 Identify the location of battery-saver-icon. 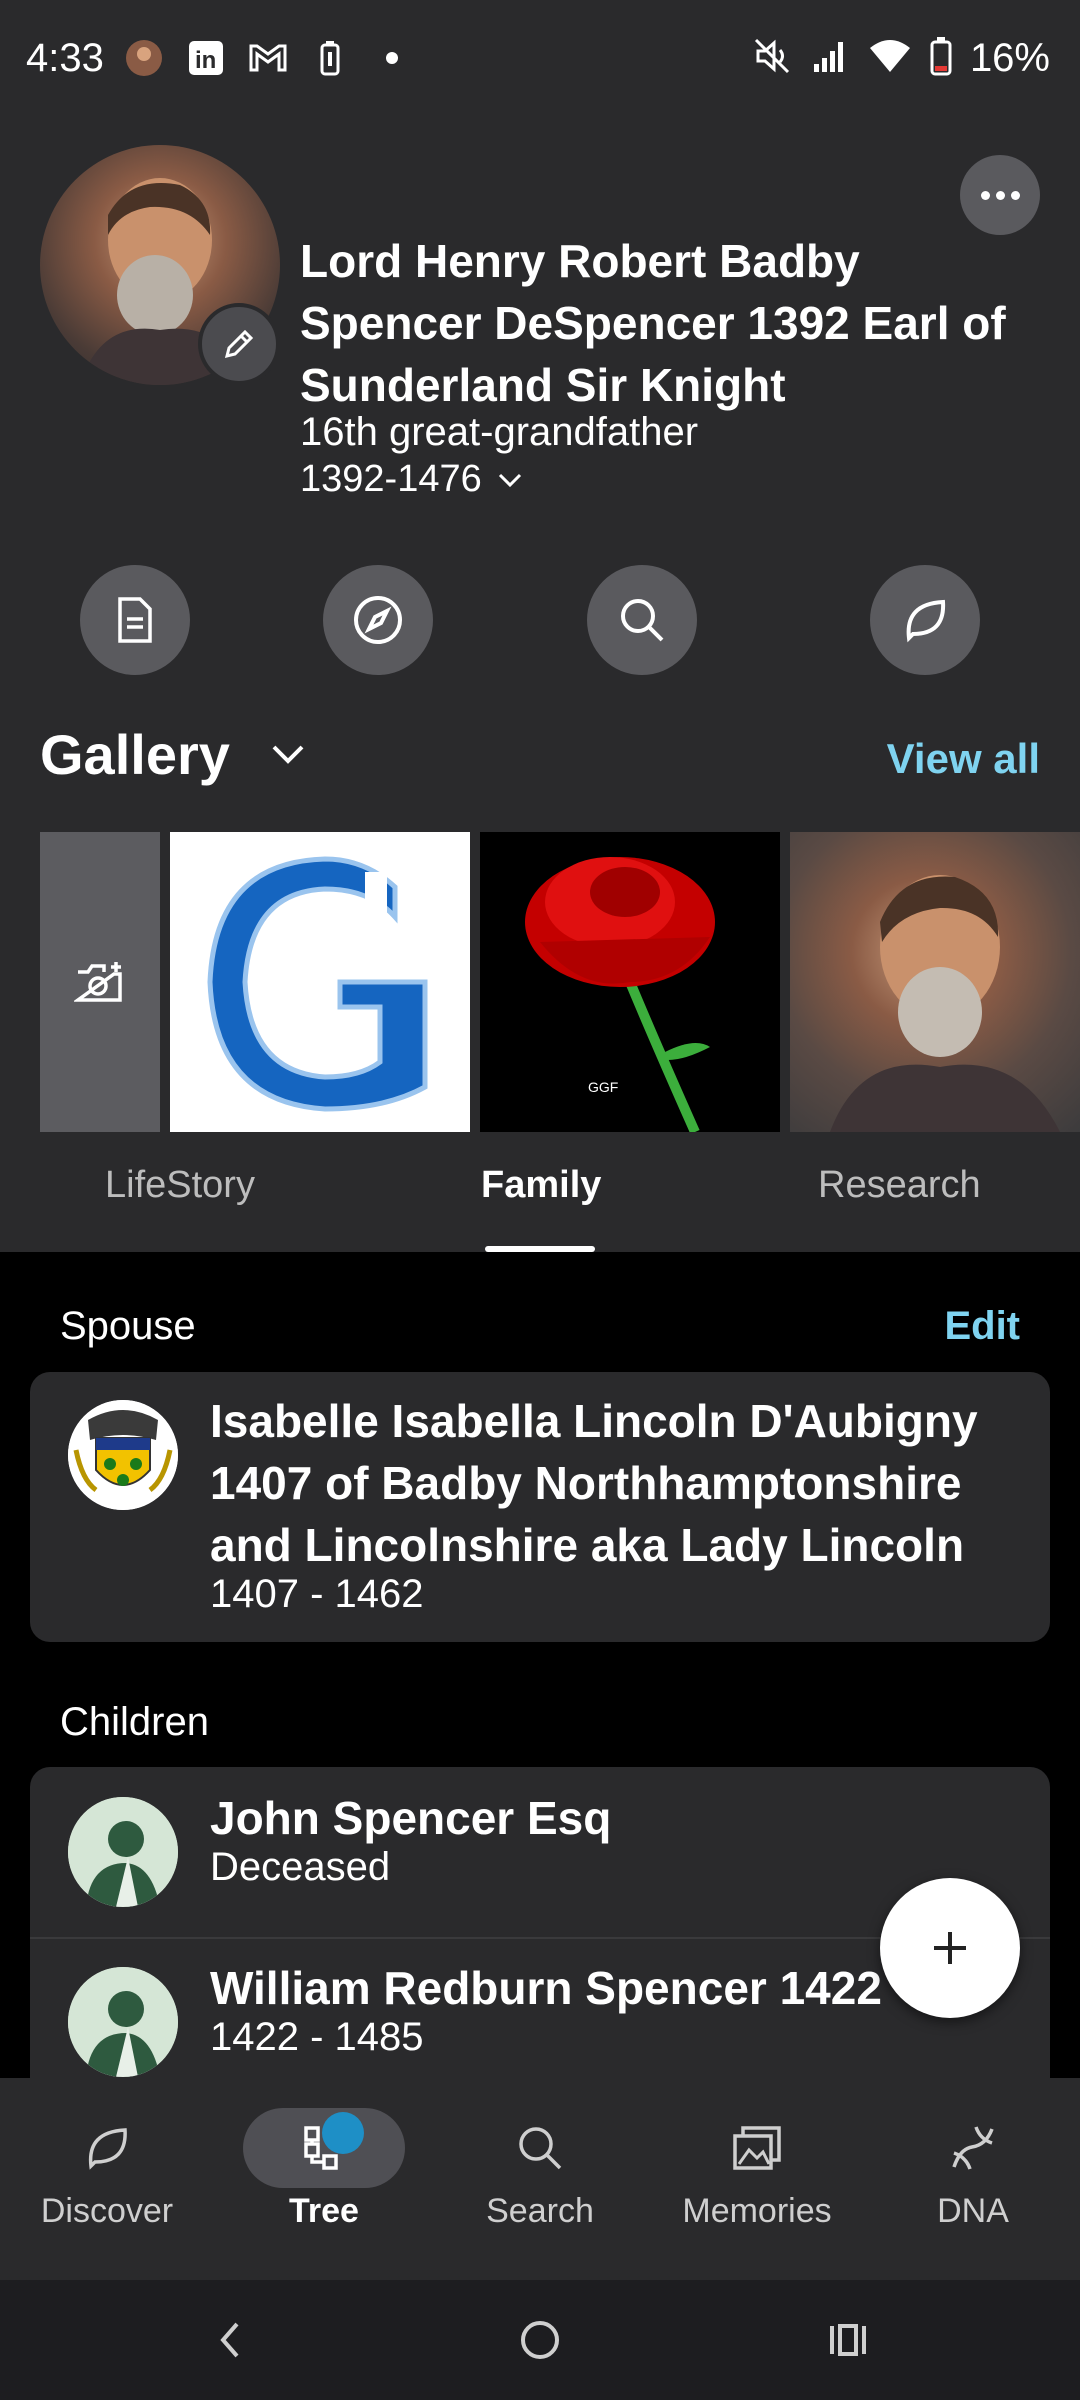
(330, 58).